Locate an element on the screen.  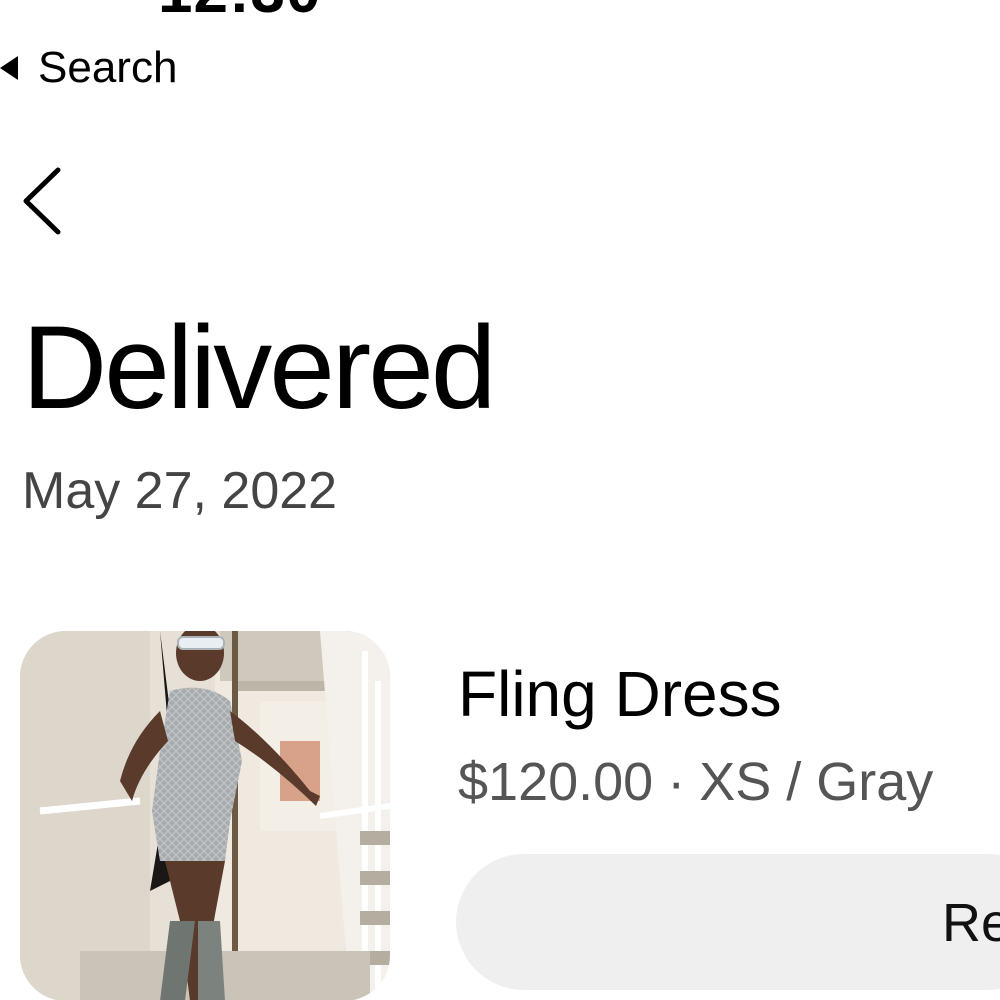
product-name: Fling Dress is located at coordinates (620, 694).